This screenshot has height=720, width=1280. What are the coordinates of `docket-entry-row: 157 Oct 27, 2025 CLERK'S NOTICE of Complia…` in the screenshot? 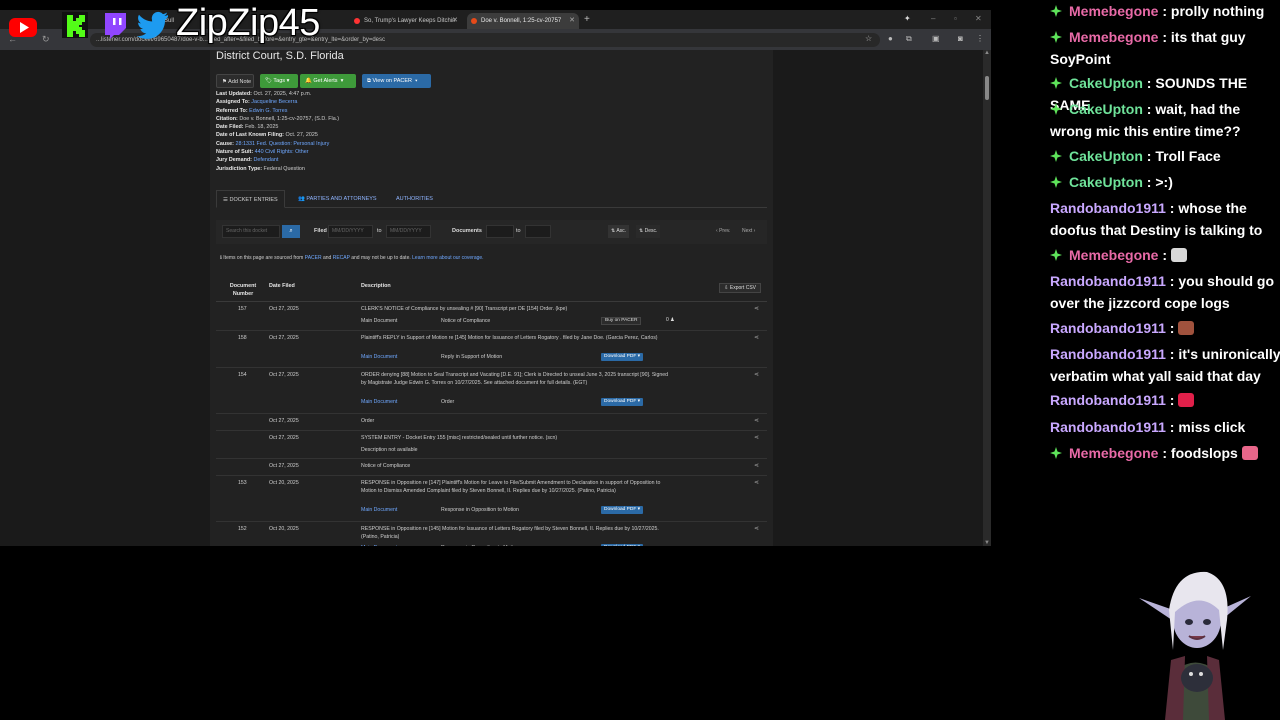 It's located at (491, 316).